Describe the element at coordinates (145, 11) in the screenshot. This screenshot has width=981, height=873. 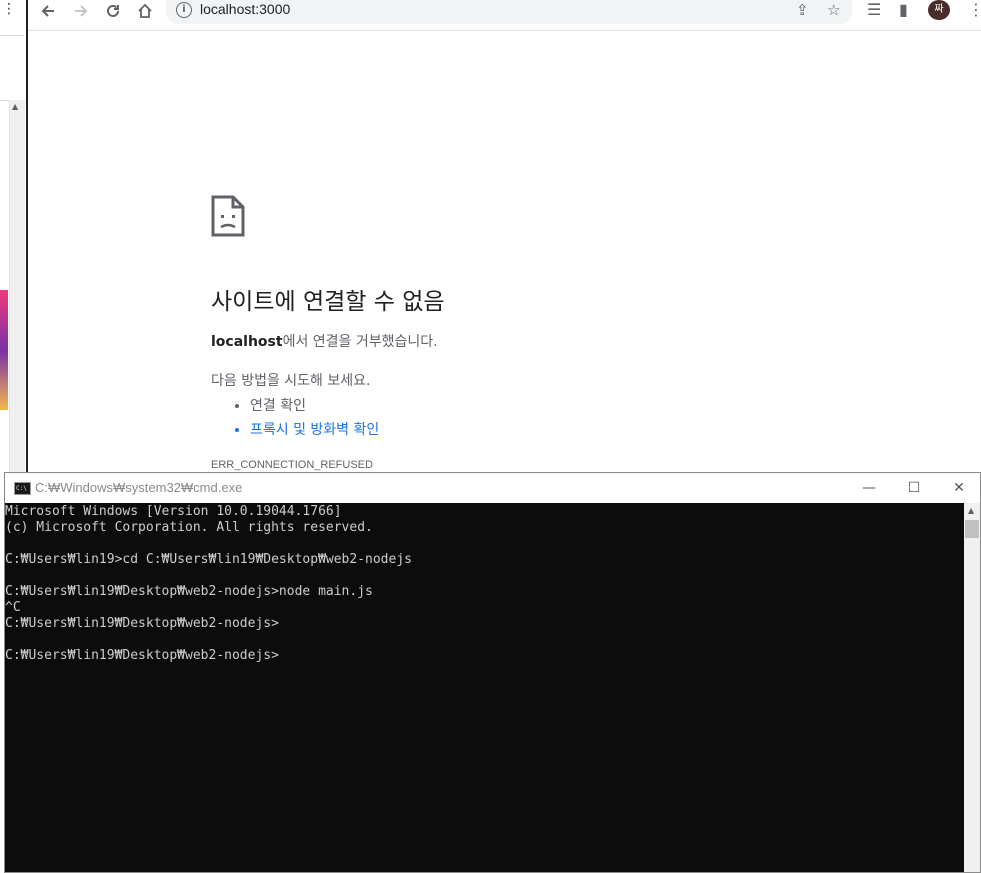
I see `home-icon` at that location.